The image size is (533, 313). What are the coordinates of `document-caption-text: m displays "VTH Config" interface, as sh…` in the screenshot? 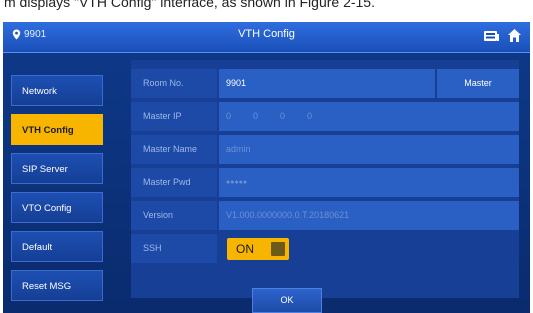 It's located at (189, 5).